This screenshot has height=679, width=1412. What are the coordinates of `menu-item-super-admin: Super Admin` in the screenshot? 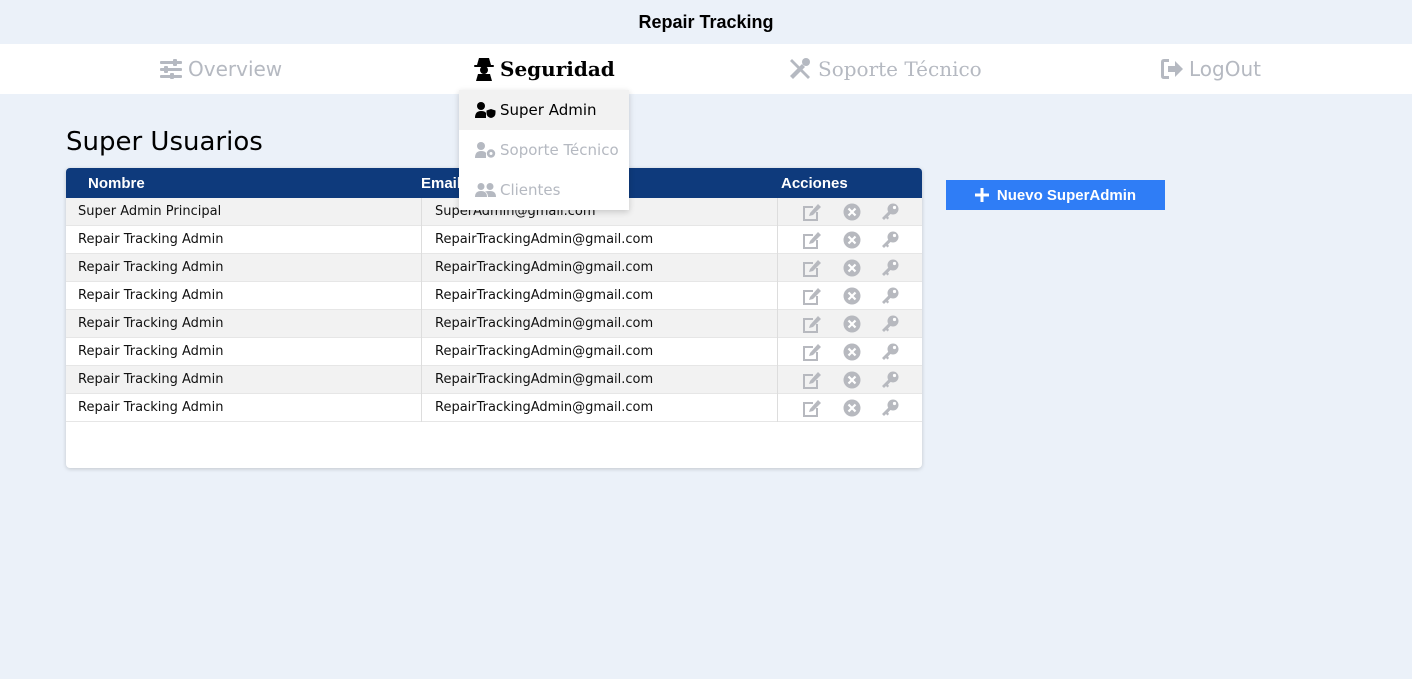 It's located at (544, 110).